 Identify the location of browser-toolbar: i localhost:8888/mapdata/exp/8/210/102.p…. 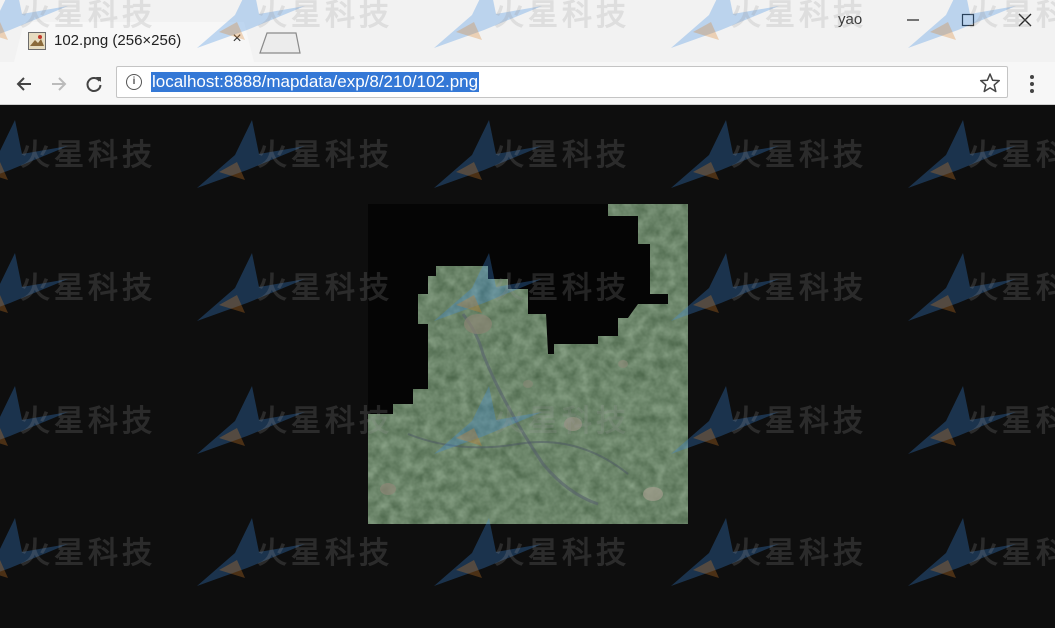
(527, 83).